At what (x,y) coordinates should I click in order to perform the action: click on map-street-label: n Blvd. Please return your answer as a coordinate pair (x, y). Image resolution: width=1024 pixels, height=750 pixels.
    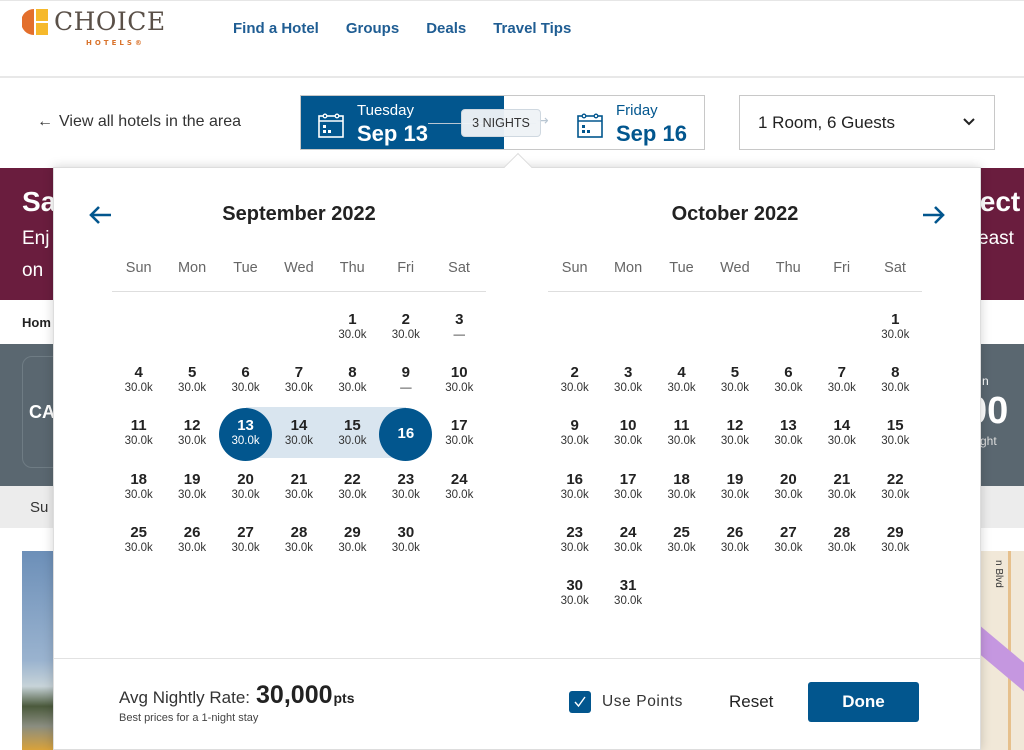
    Looking at the image, I should click on (998, 574).